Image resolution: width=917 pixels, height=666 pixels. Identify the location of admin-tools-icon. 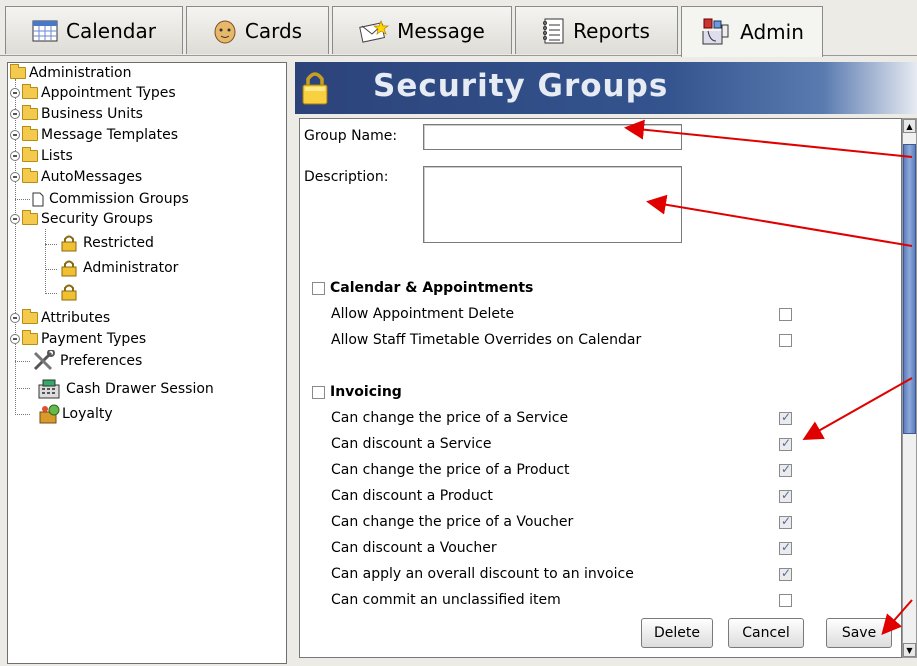
(715, 31).